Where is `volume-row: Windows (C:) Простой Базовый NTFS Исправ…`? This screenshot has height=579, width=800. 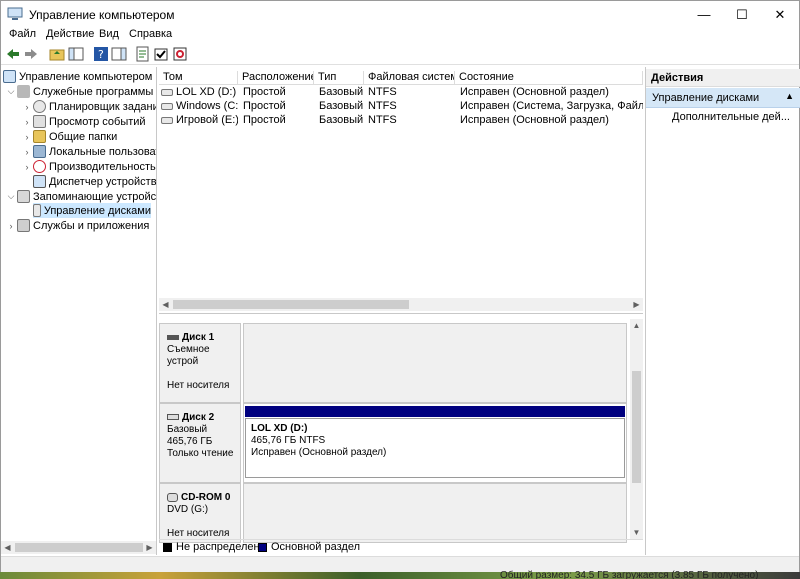 volume-row: Windows (C:) Простой Базовый NTFS Исправ… is located at coordinates (401, 107).